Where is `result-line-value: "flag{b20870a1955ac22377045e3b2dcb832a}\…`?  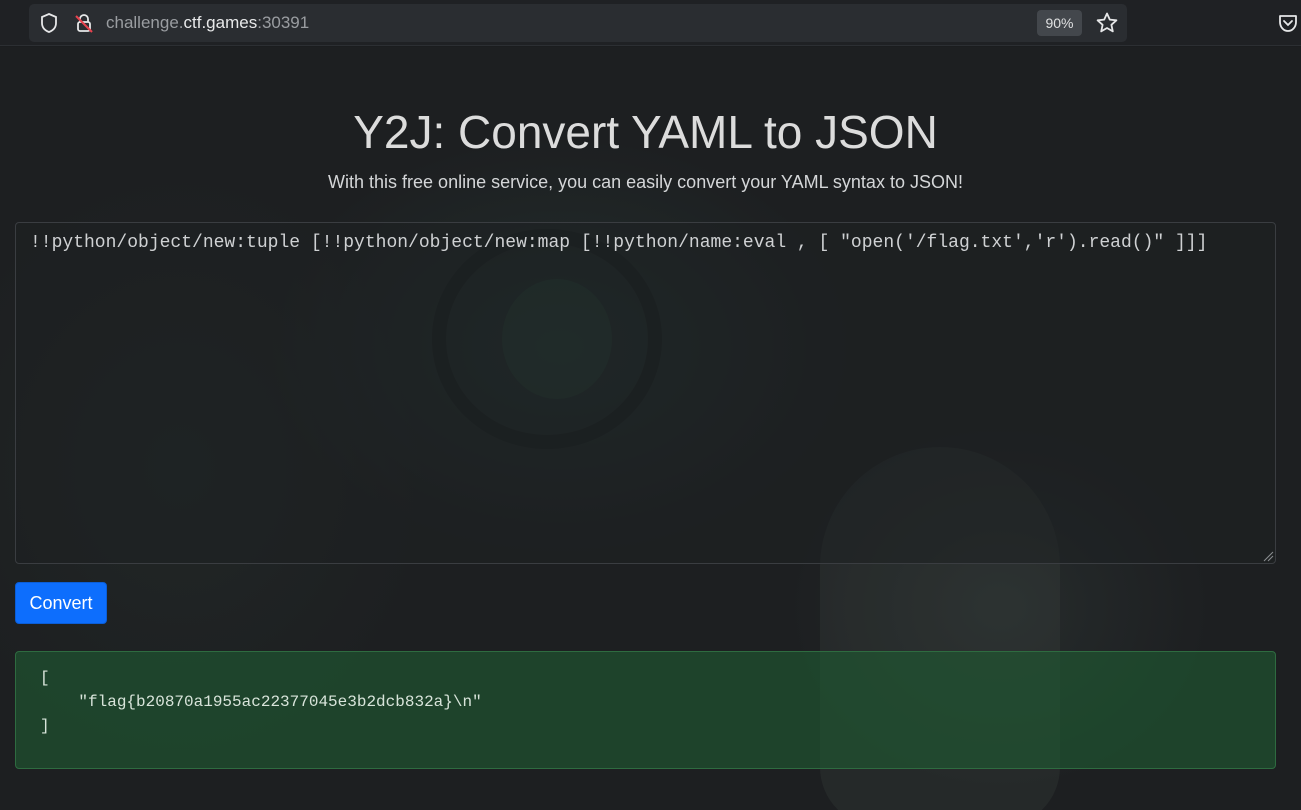 result-line-value: "flag{b20870a1955ac22377045e3b2dcb832a}\… is located at coordinates (261, 702).